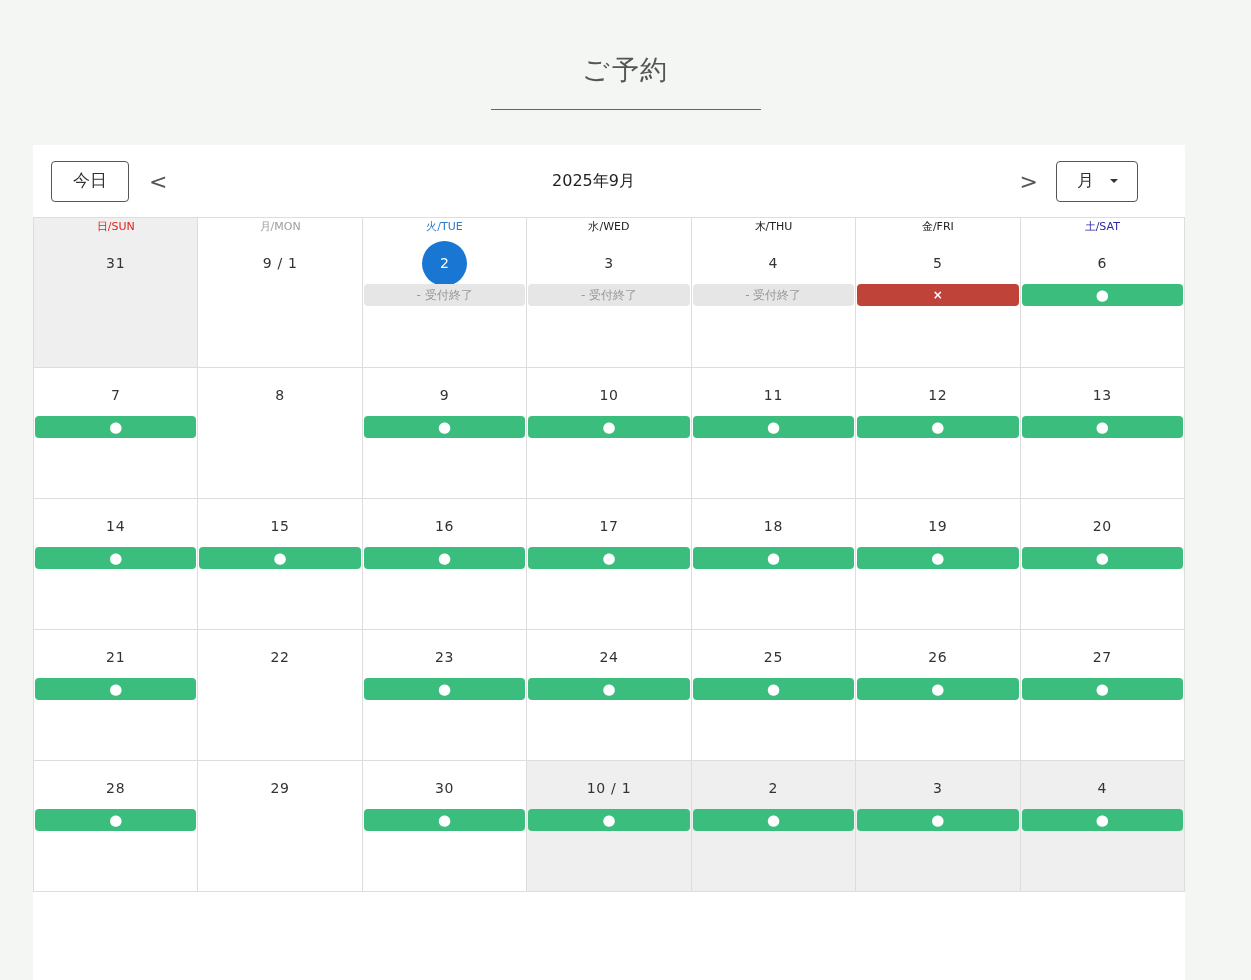 The height and width of the screenshot is (980, 1251). I want to click on day-cell: 25 ●, so click(774, 695).